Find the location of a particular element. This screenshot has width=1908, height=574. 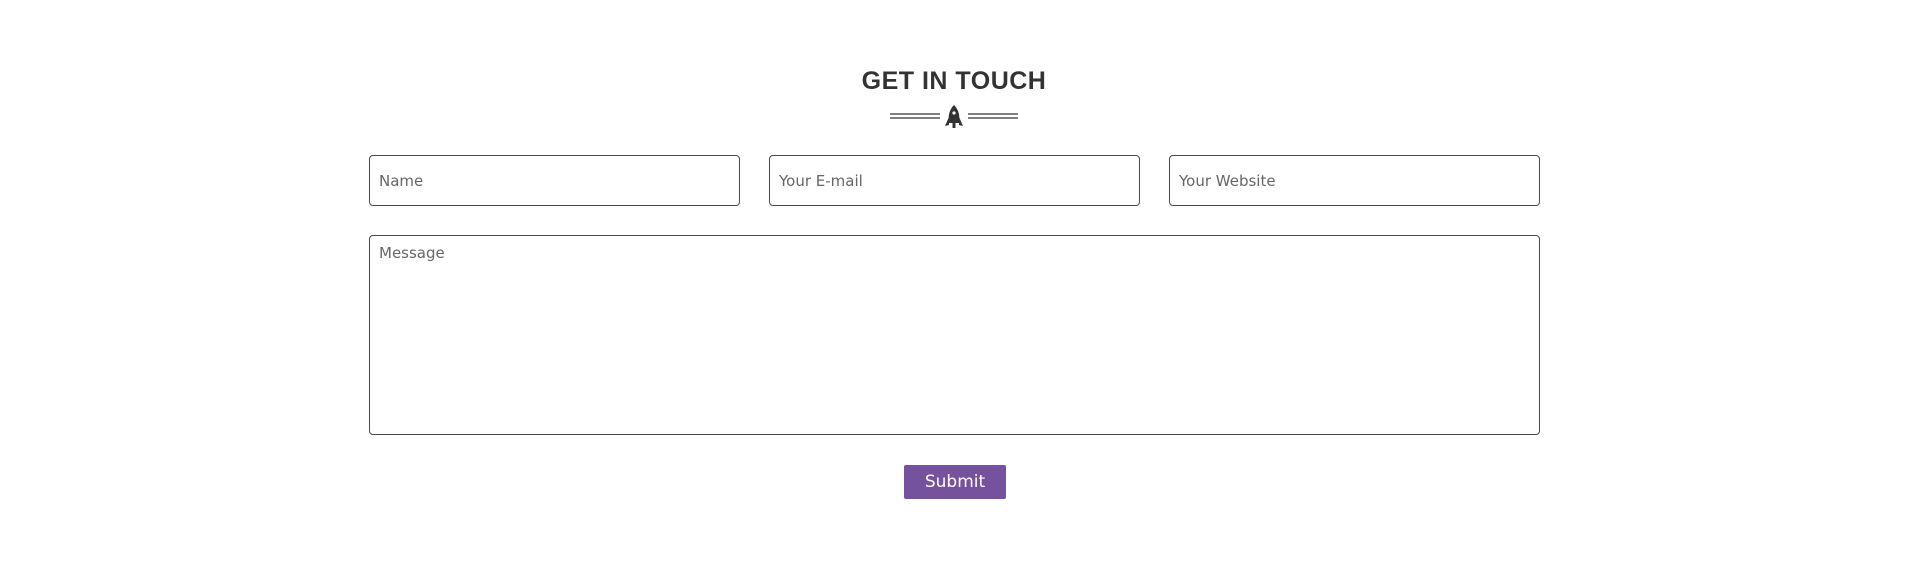

section-title: GET IN TOUCH is located at coordinates (954, 81).